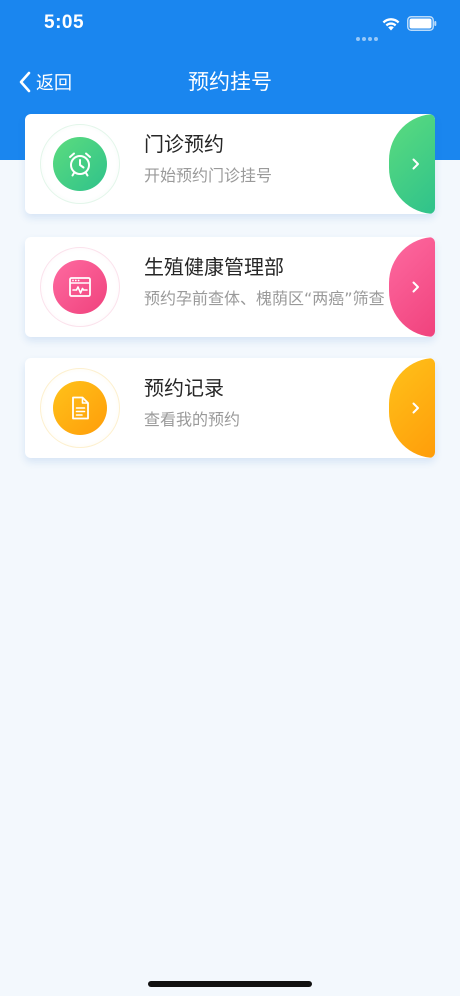 Image resolution: width=460 pixels, height=996 pixels. Describe the element at coordinates (184, 144) in the screenshot. I see `card-title: 门诊预约` at that location.